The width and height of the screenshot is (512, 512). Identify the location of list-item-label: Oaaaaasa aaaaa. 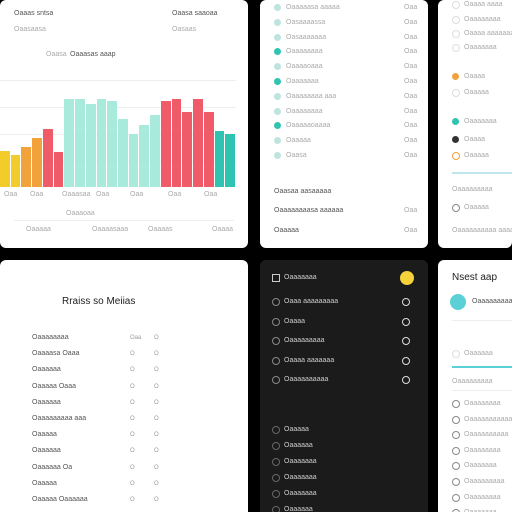
(313, 8).